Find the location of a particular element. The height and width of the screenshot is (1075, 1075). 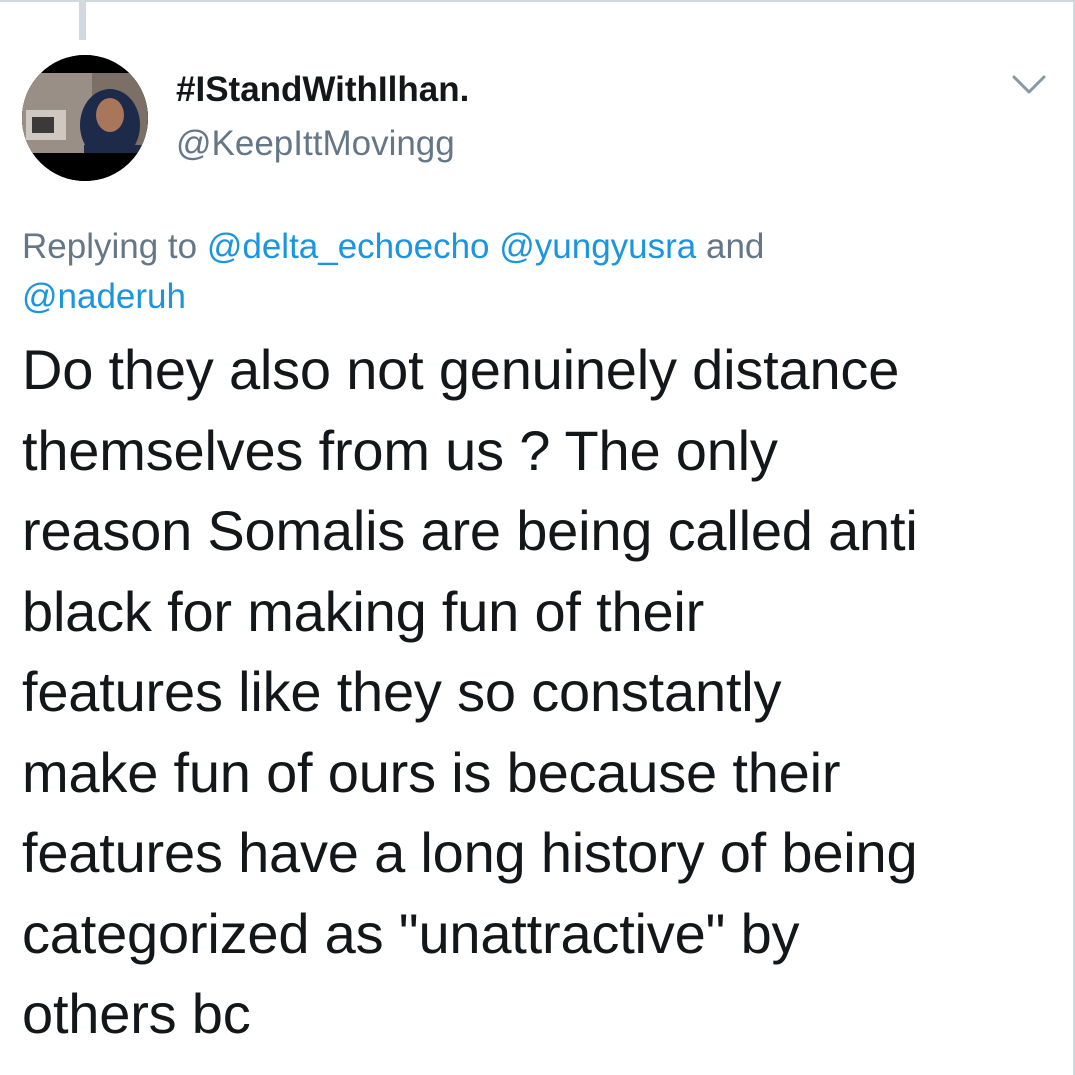

tweet-text-line: make fun of ours is because their is located at coordinates (431, 772).